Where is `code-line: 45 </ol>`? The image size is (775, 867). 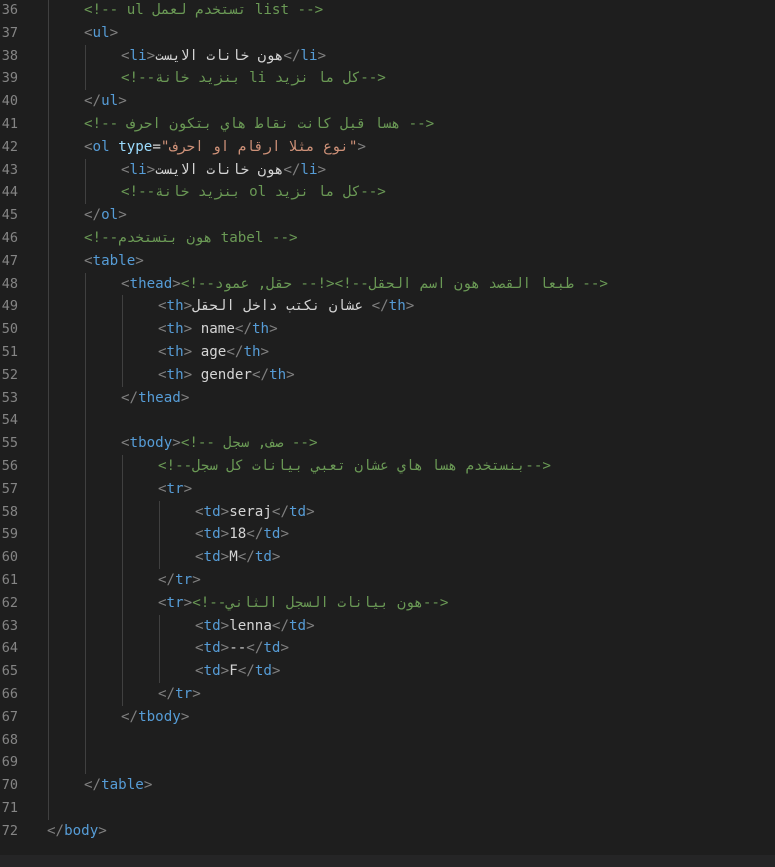 code-line: 45 </ol> is located at coordinates (387, 215).